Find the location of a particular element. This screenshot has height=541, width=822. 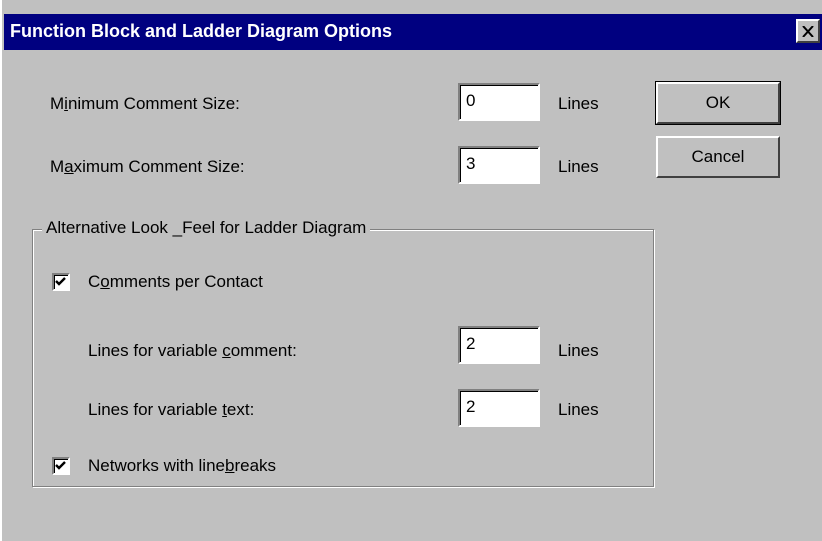

close-button is located at coordinates (808, 31).